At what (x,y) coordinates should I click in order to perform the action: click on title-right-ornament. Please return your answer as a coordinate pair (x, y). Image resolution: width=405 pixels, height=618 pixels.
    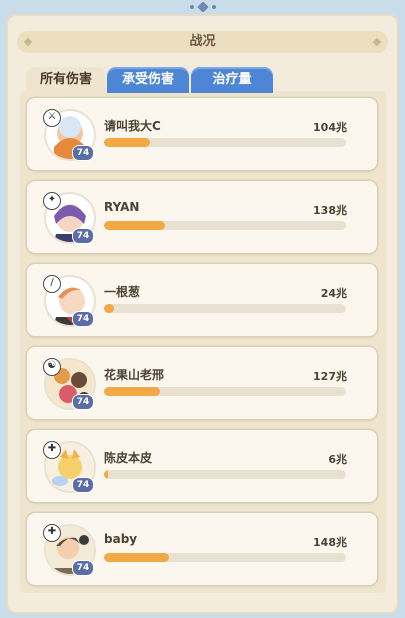
    Looking at the image, I should click on (377, 42).